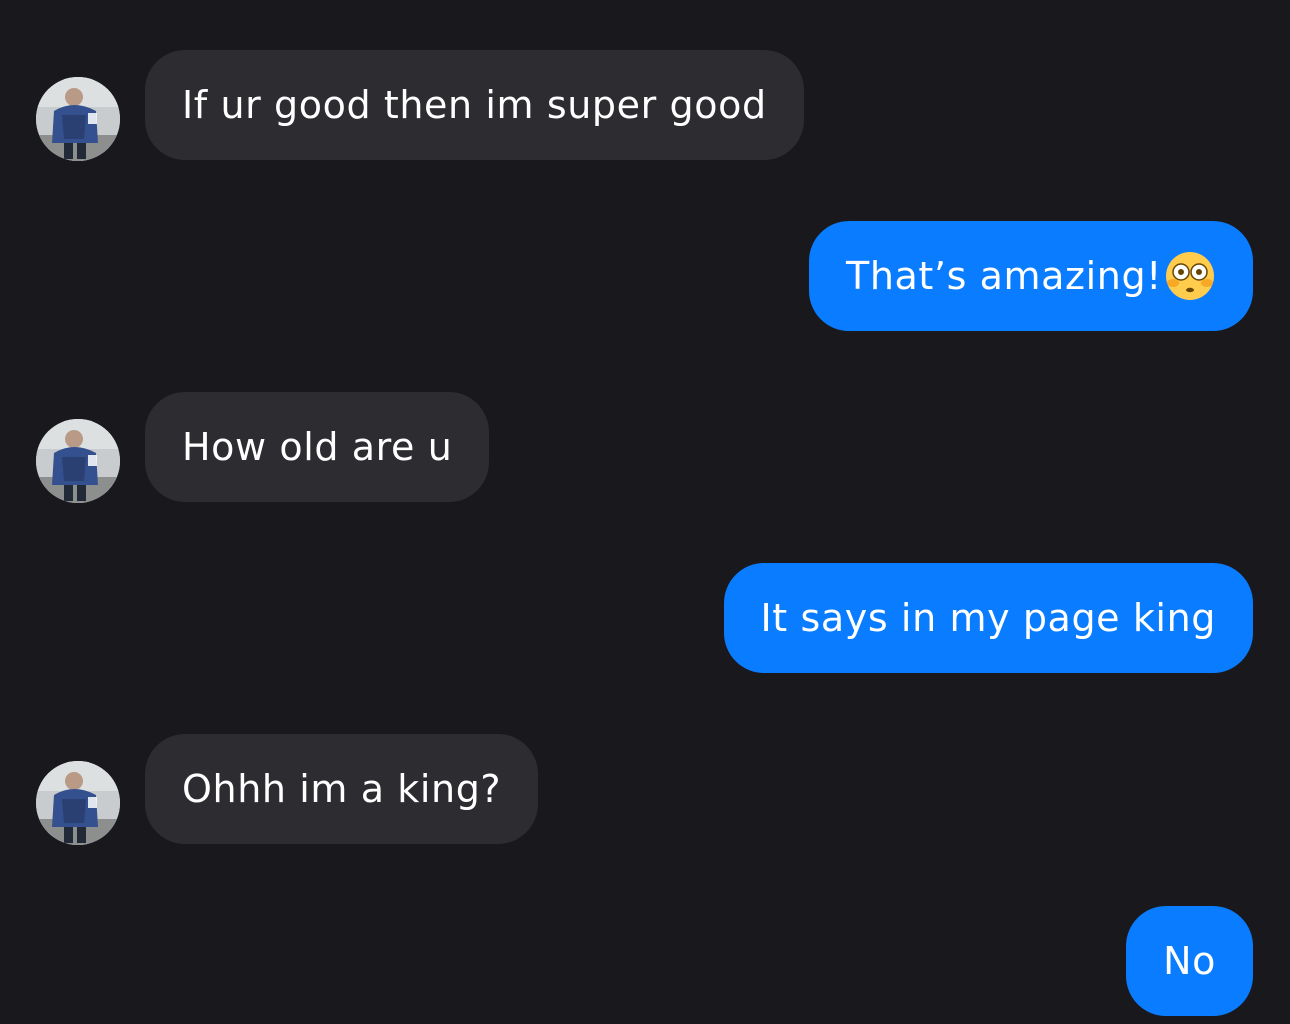 This screenshot has width=1290, height=1024. I want to click on message-text: That’s amazing!, so click(1004, 276).